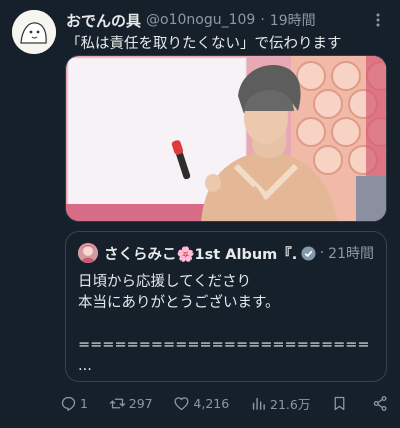  I want to click on view-count: 21.6万, so click(290, 404).